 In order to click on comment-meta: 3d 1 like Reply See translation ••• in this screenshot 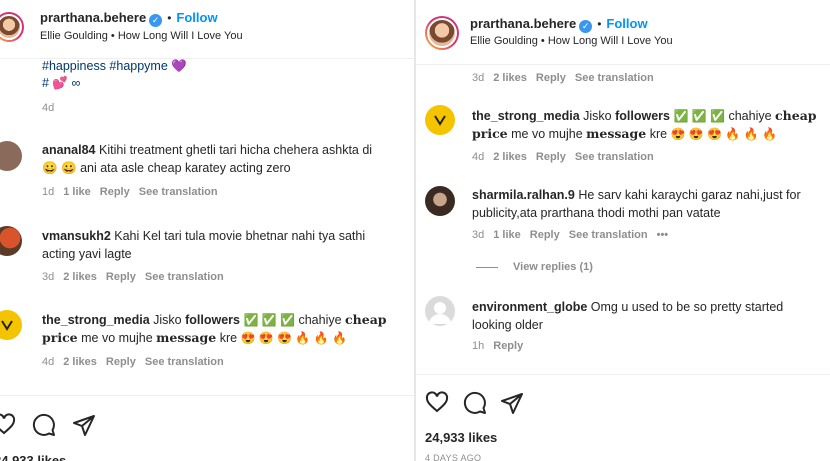, I will do `click(574, 235)`.